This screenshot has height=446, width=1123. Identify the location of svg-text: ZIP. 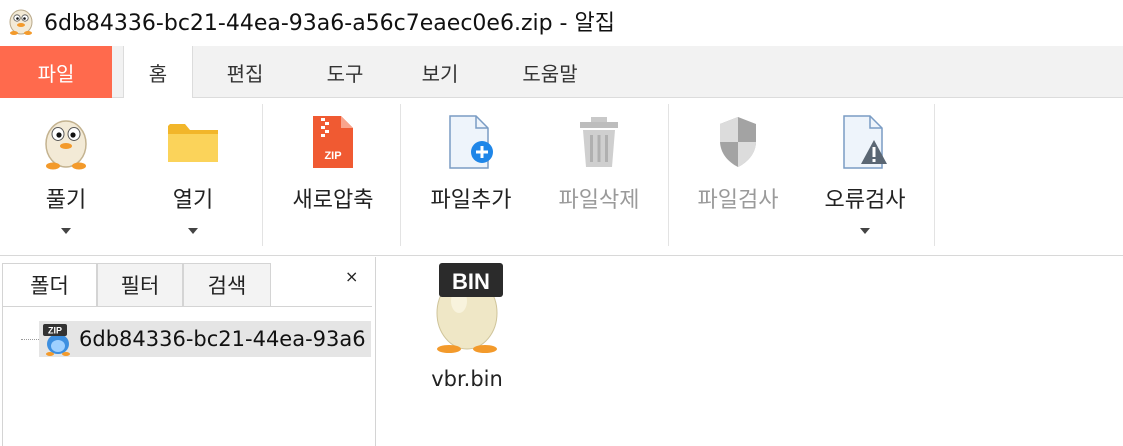
(332, 156).